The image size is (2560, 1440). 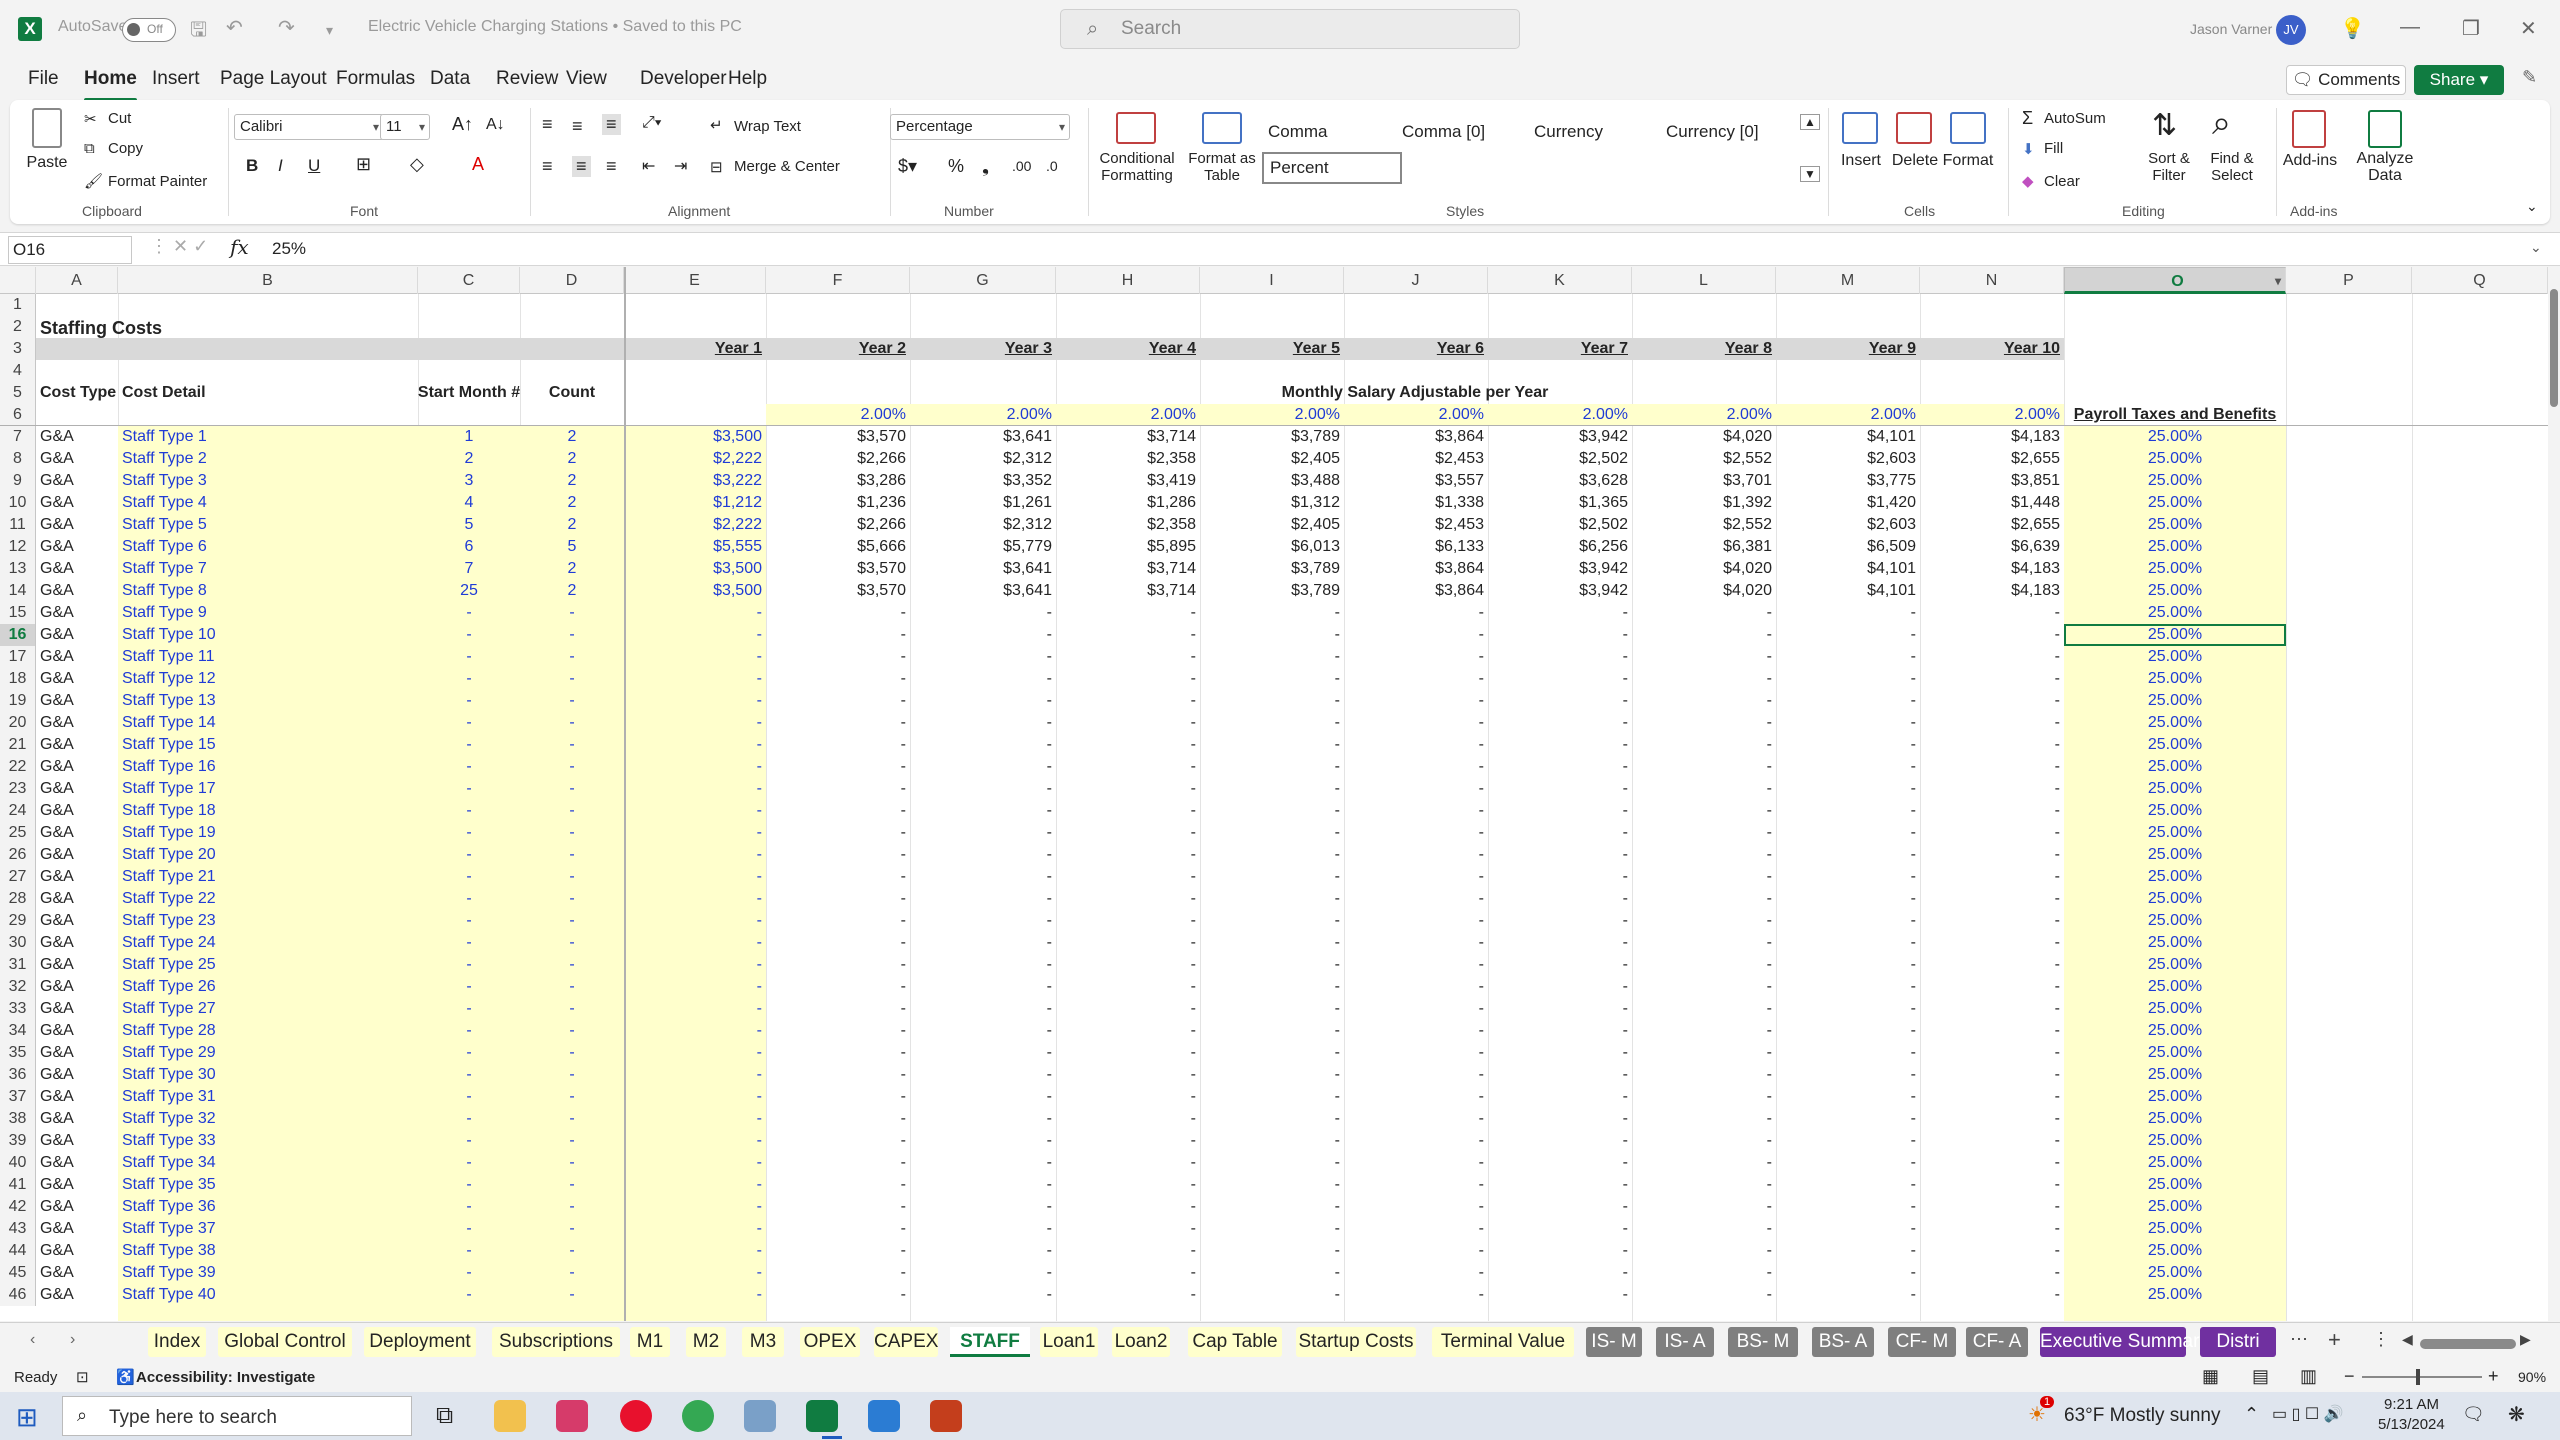 What do you see at coordinates (18, 767) in the screenshot?
I see `row-number: 22` at bounding box center [18, 767].